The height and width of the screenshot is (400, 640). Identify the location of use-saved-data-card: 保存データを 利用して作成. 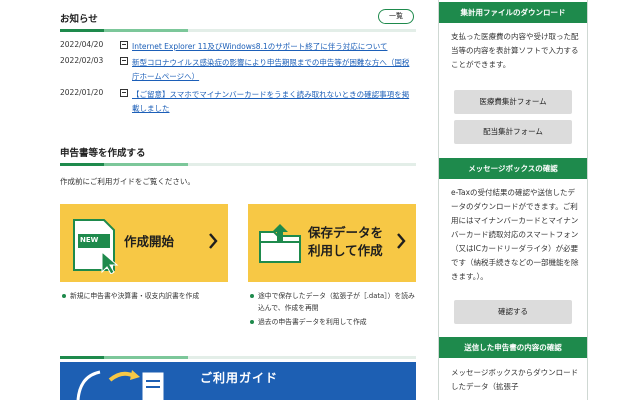
(332, 243).